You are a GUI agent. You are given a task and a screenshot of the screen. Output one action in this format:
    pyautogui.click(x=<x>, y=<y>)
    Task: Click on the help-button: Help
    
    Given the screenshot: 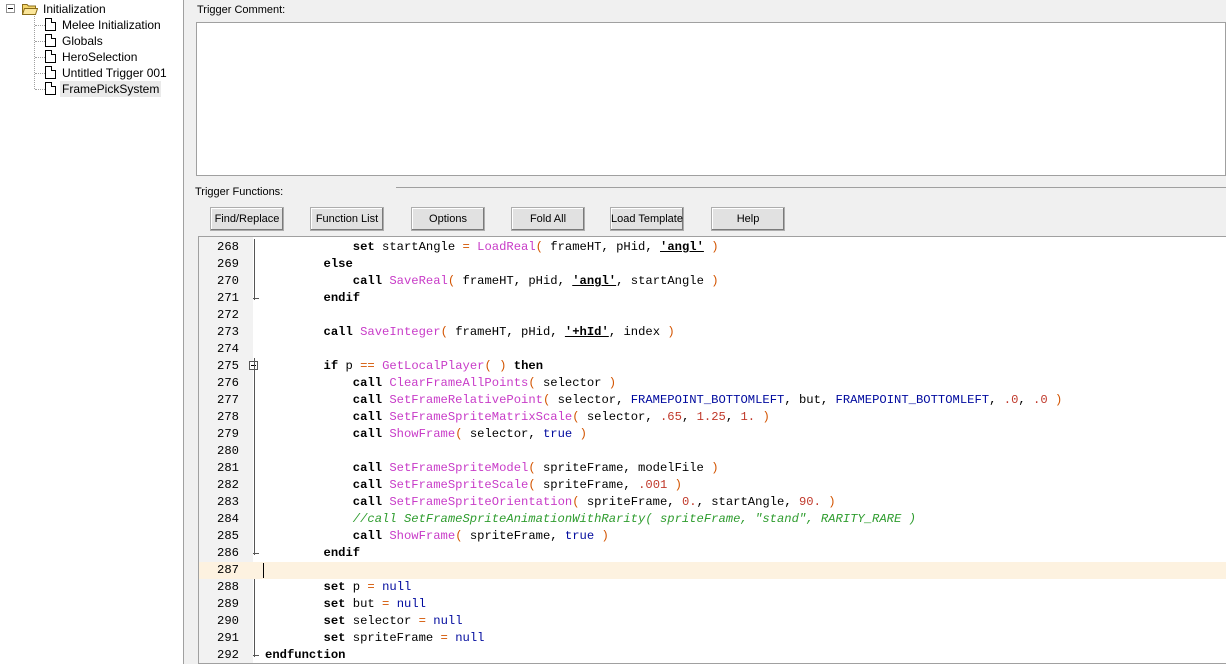 What is the action you would take?
    pyautogui.click(x=748, y=219)
    